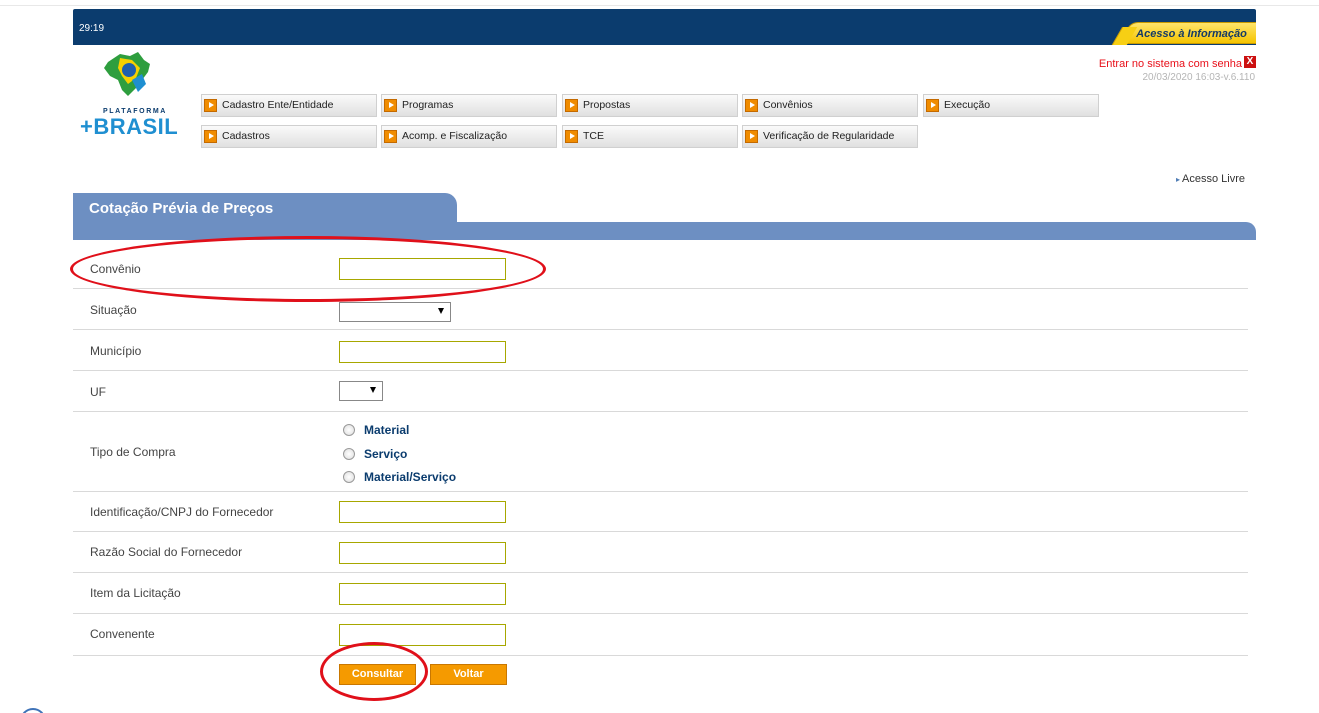 The height and width of the screenshot is (713, 1319). Describe the element at coordinates (830, 105) in the screenshot. I see `menu-item-convenios: Convênios` at that location.